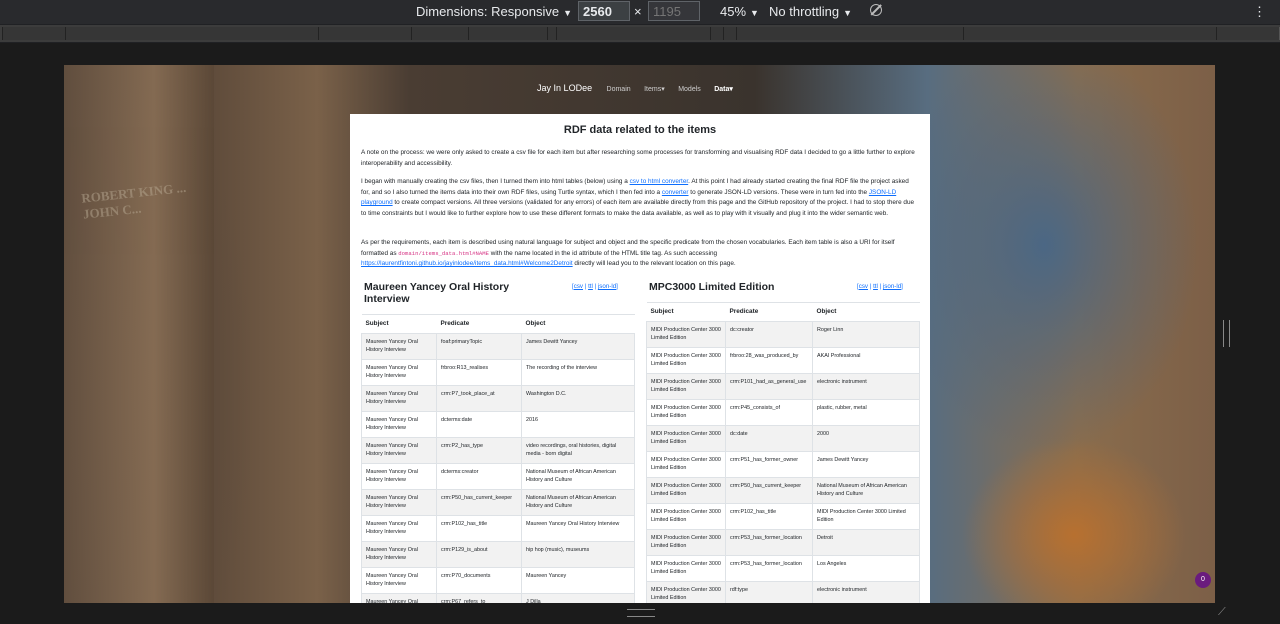  Describe the element at coordinates (880, 286) in the screenshot. I see `right-download-links: [csv | ttl | json-ld]` at that location.